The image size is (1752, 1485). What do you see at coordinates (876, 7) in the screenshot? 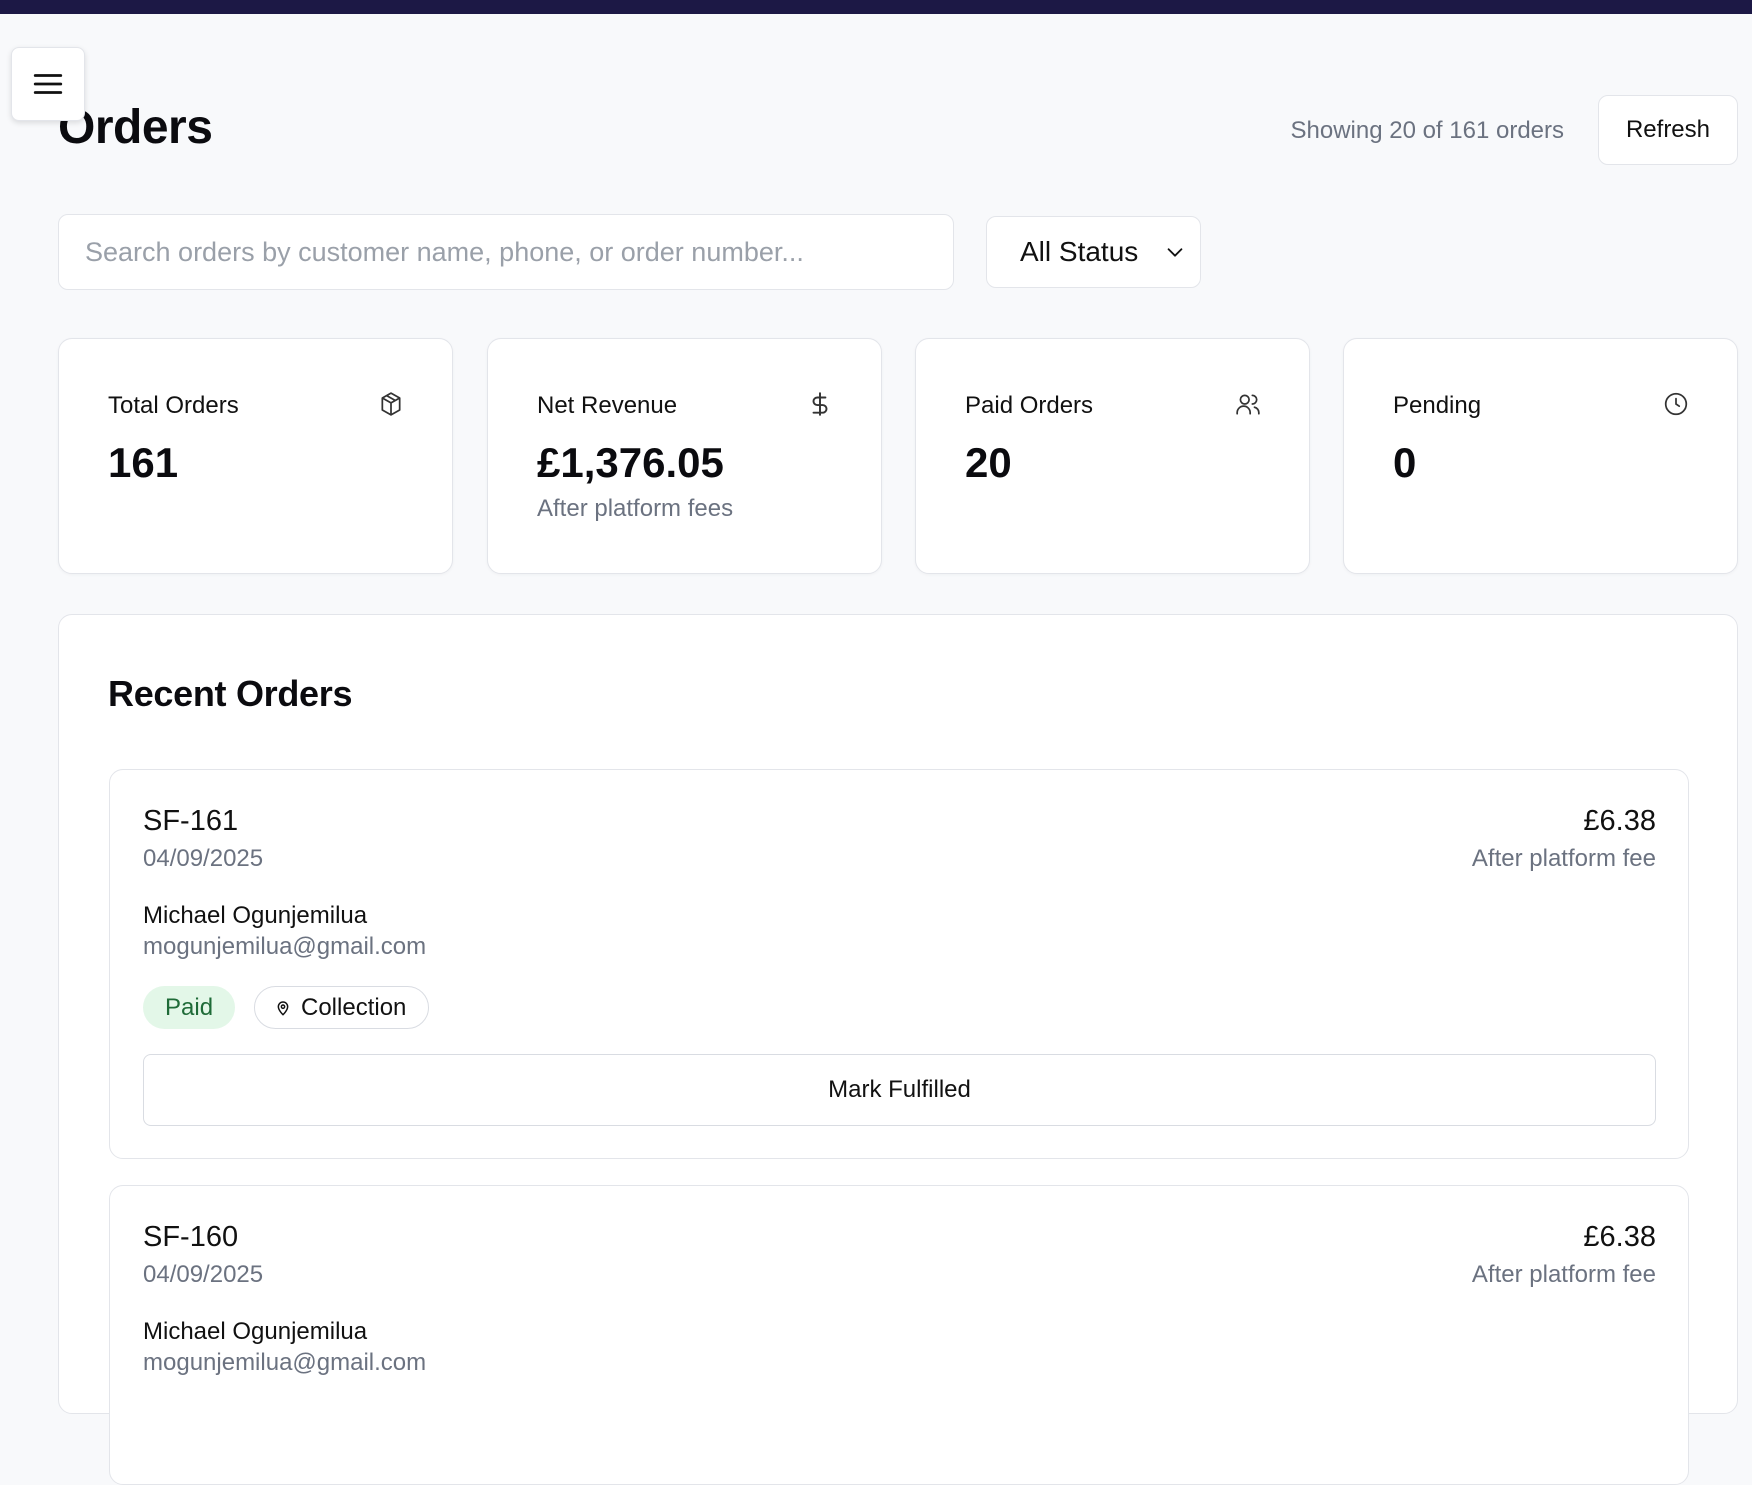
I see `top-bar` at bounding box center [876, 7].